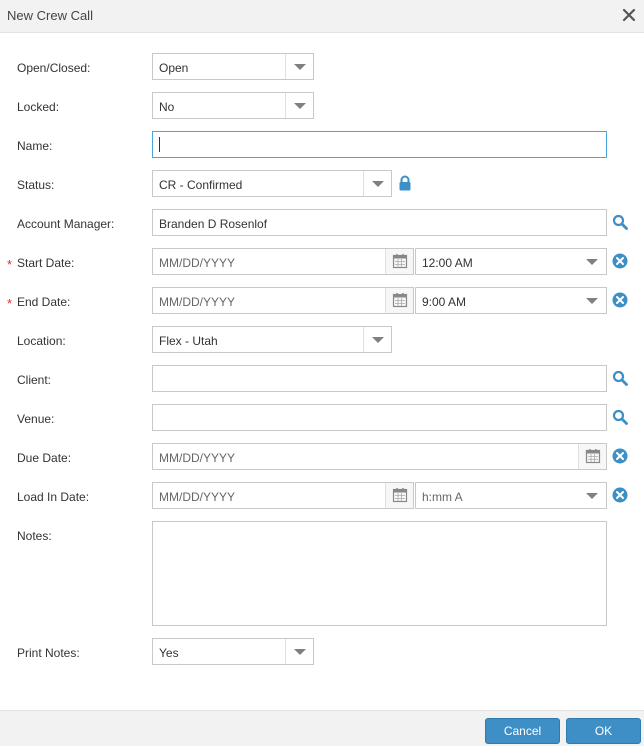 This screenshot has width=644, height=746. What do you see at coordinates (322, 728) in the screenshot?
I see `dialog-footer: Cancel OK` at bounding box center [322, 728].